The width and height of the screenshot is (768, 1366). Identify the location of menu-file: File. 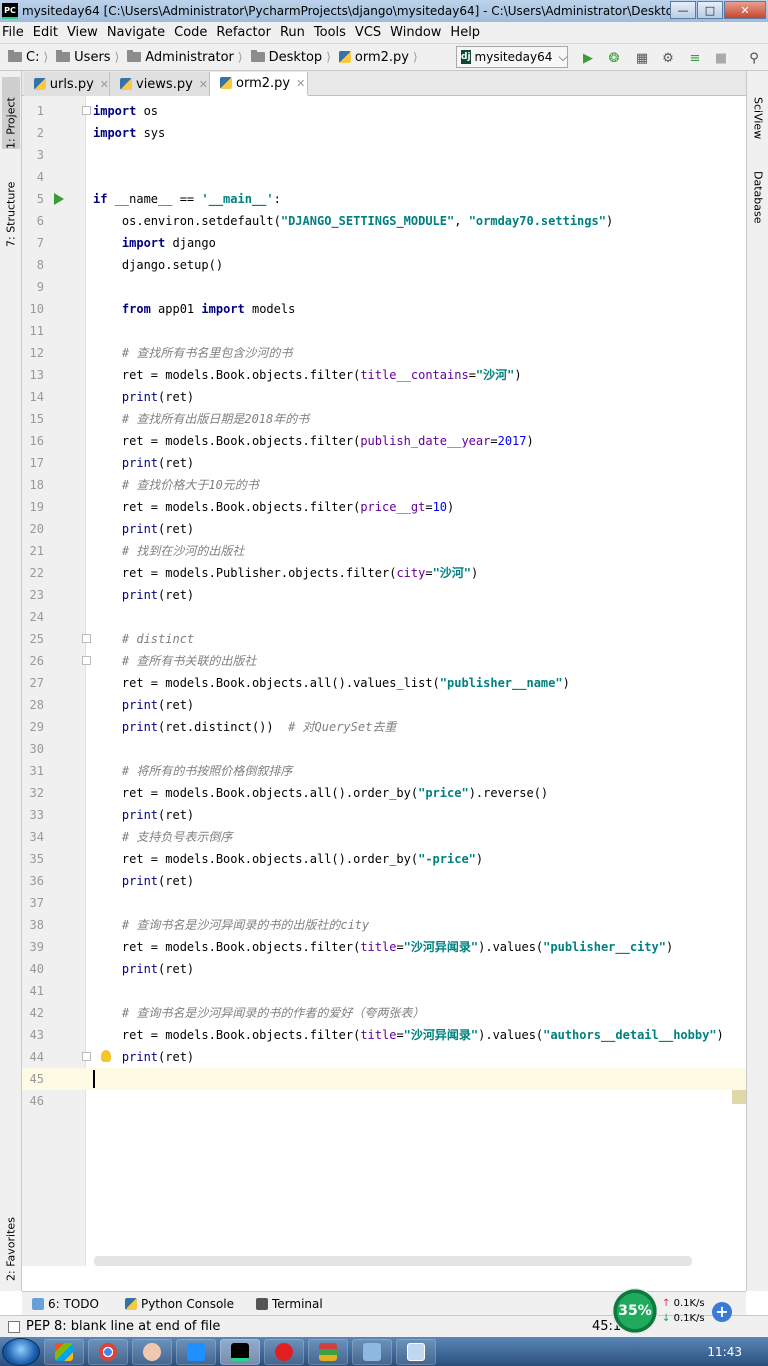
(13, 32).